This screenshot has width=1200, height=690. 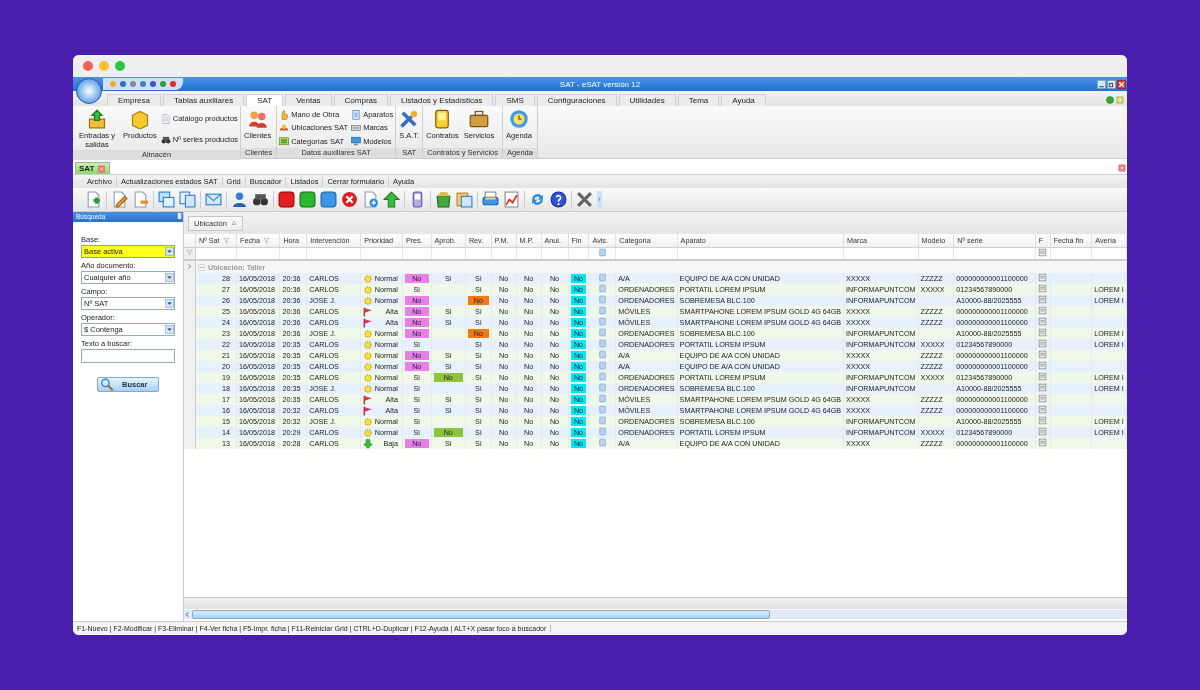 I want to click on document-tab: SAT, so click(x=93, y=168).